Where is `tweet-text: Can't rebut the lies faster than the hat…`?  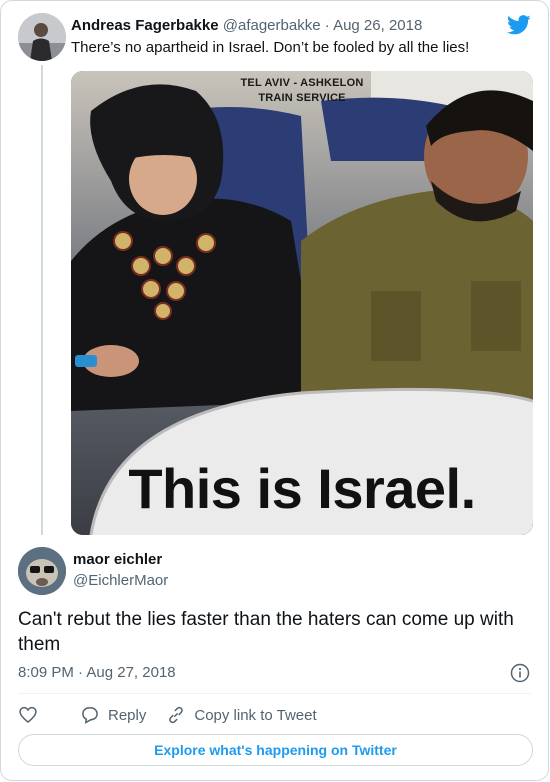
tweet-text: Can't rebut the lies faster than the hat… is located at coordinates (266, 632).